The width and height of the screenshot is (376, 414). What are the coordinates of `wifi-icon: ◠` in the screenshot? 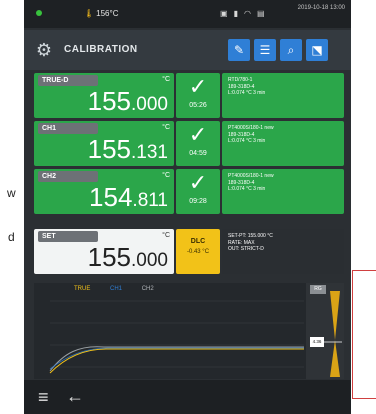 It's located at (250, 13).